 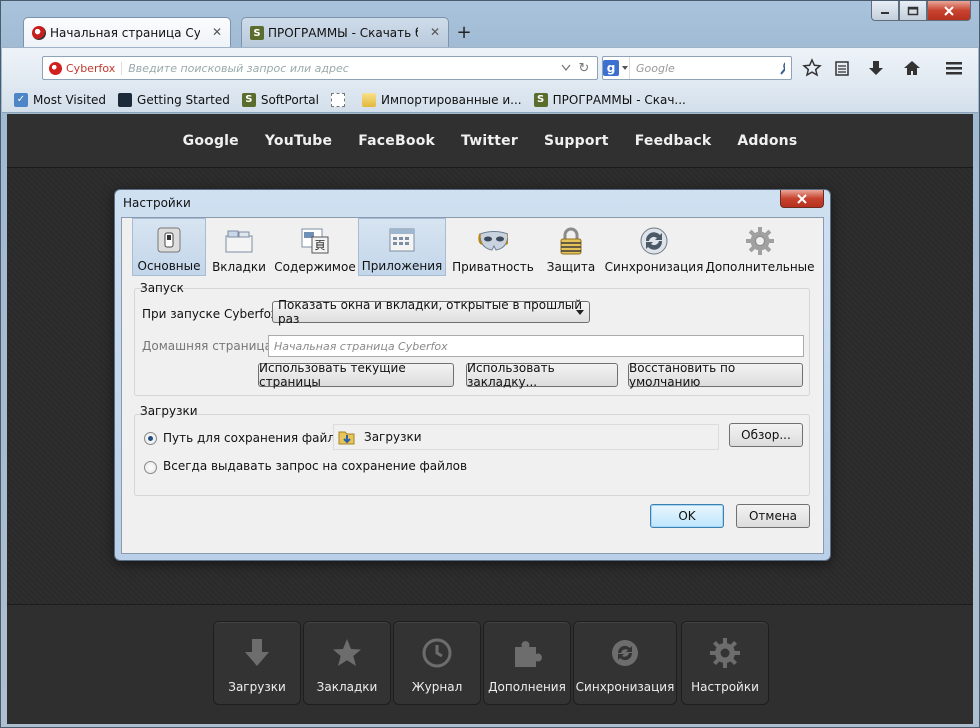 What do you see at coordinates (654, 247) in the screenshot?
I see `pane-sync: Синхронизация` at bounding box center [654, 247].